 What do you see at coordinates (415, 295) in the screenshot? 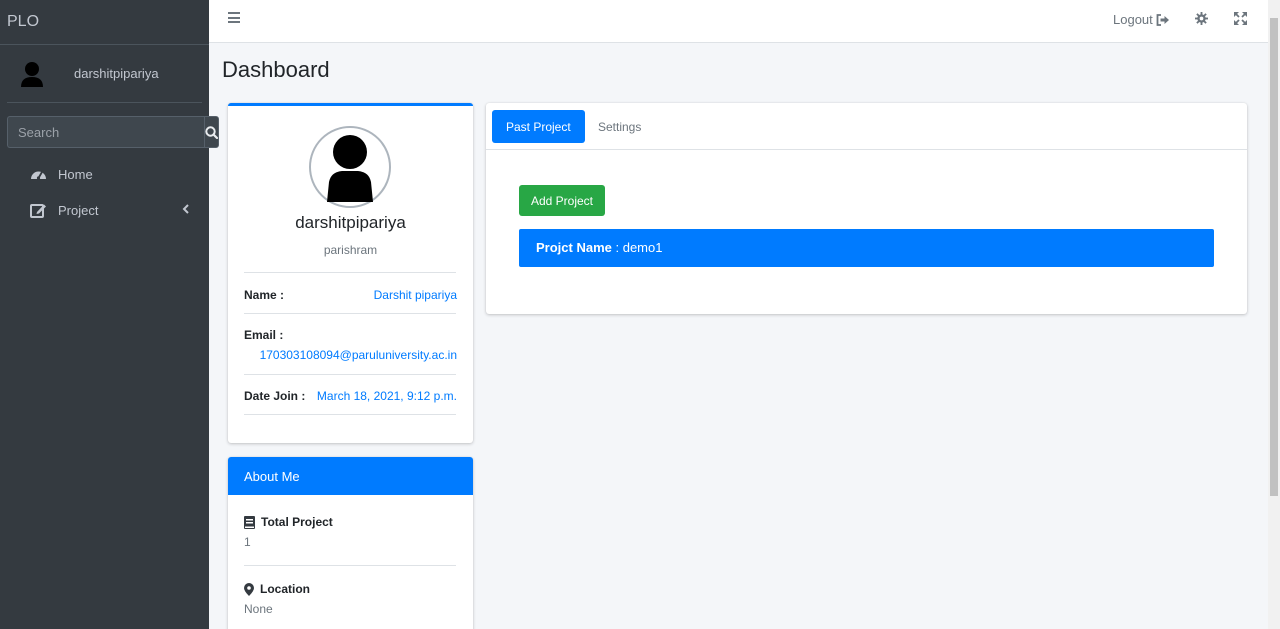
I see `name-value: Darshit pipariya` at bounding box center [415, 295].